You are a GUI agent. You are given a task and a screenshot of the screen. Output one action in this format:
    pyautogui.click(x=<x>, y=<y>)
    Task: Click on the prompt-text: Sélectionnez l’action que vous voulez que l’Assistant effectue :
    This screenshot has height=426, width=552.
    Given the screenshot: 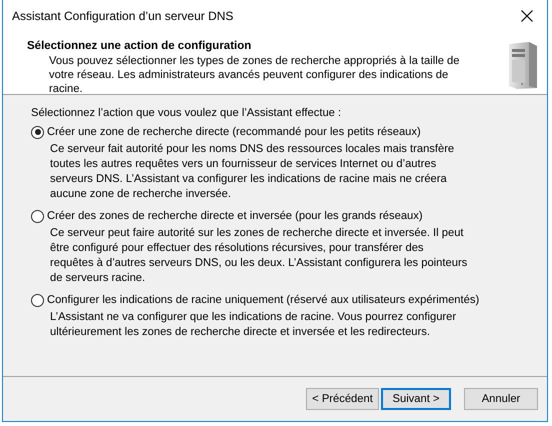 What is the action you would take?
    pyautogui.click(x=186, y=113)
    